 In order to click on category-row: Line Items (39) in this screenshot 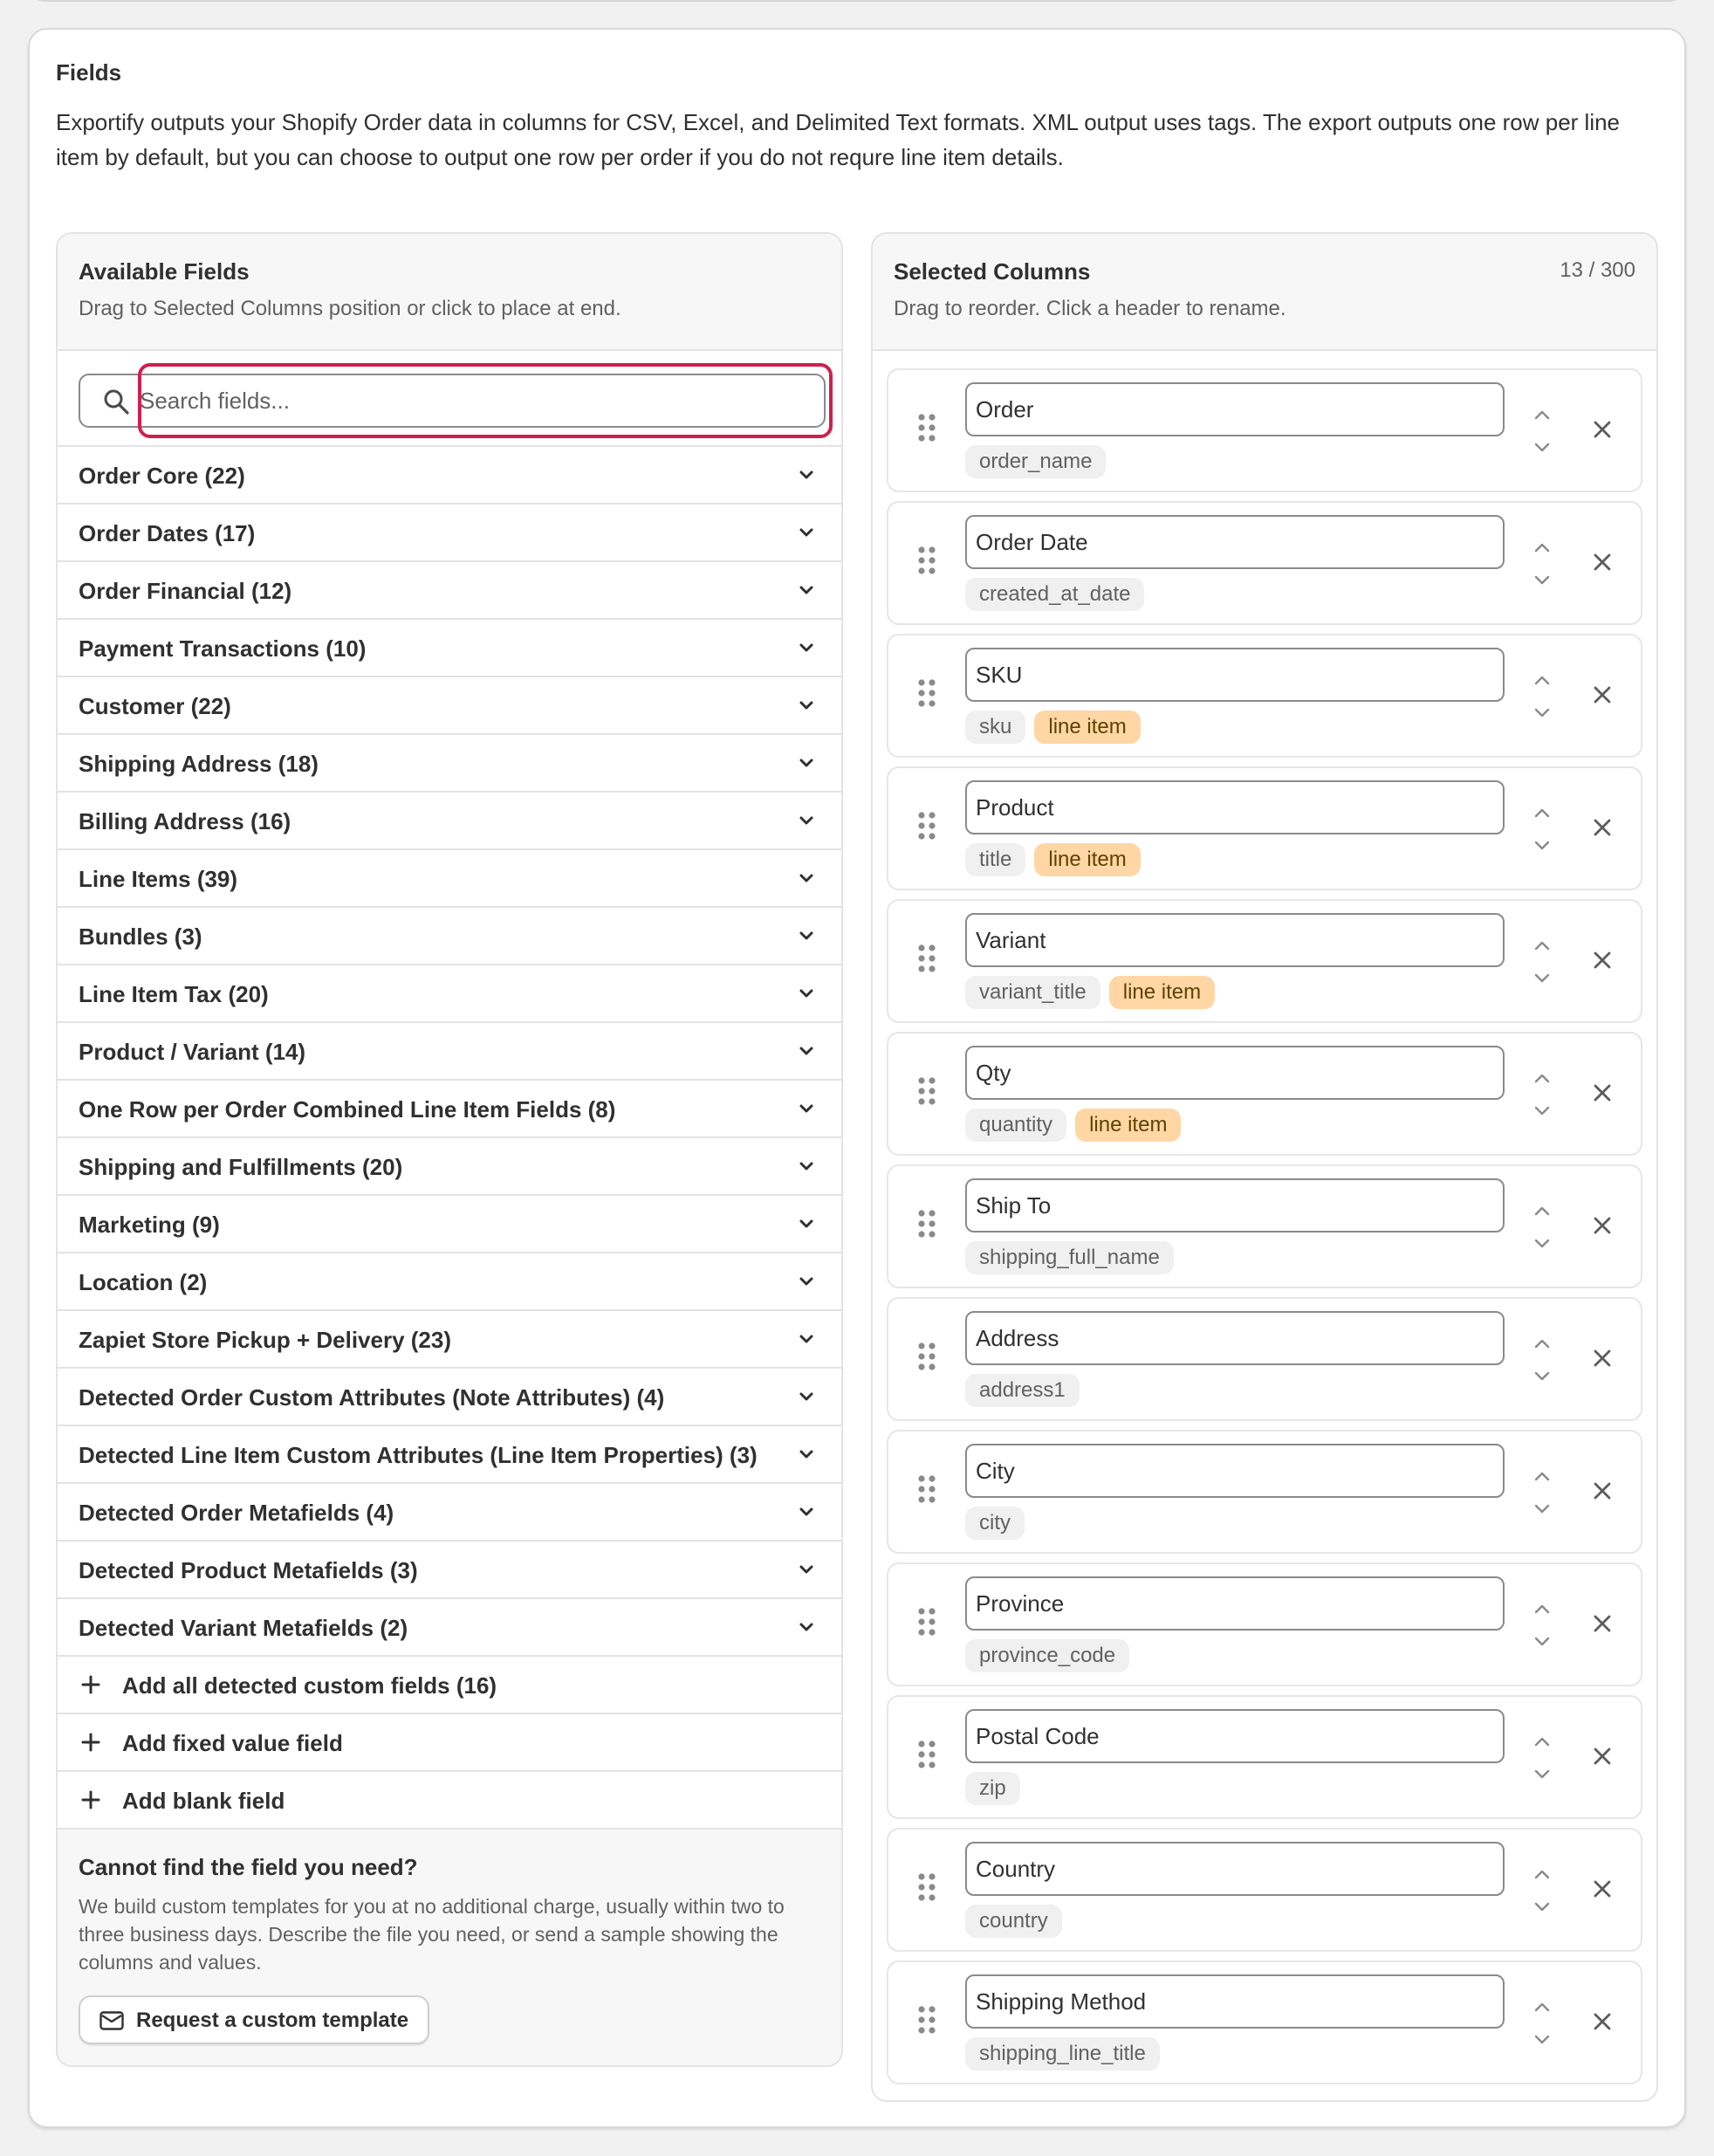, I will do `click(450, 879)`.